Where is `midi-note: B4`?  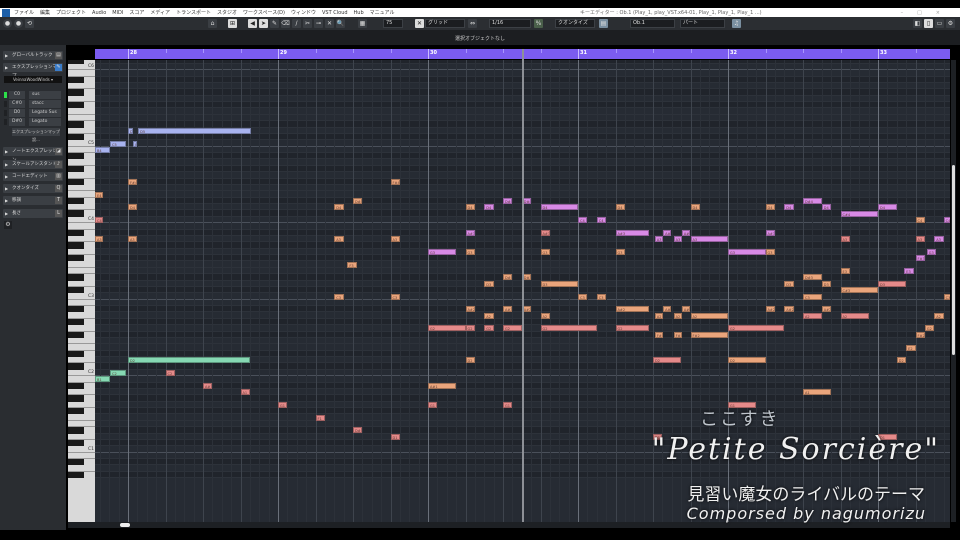 midi-note: B4 is located at coordinates (102, 149).